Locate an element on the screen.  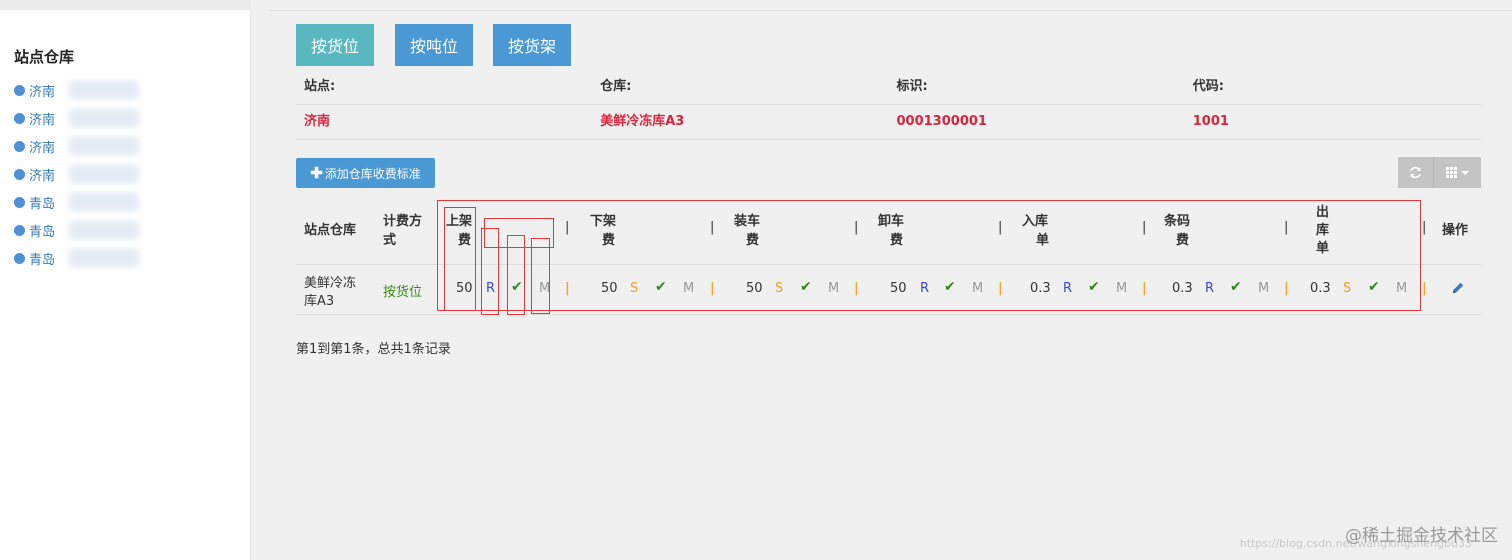
table-toolbar is located at coordinates (1439, 172).